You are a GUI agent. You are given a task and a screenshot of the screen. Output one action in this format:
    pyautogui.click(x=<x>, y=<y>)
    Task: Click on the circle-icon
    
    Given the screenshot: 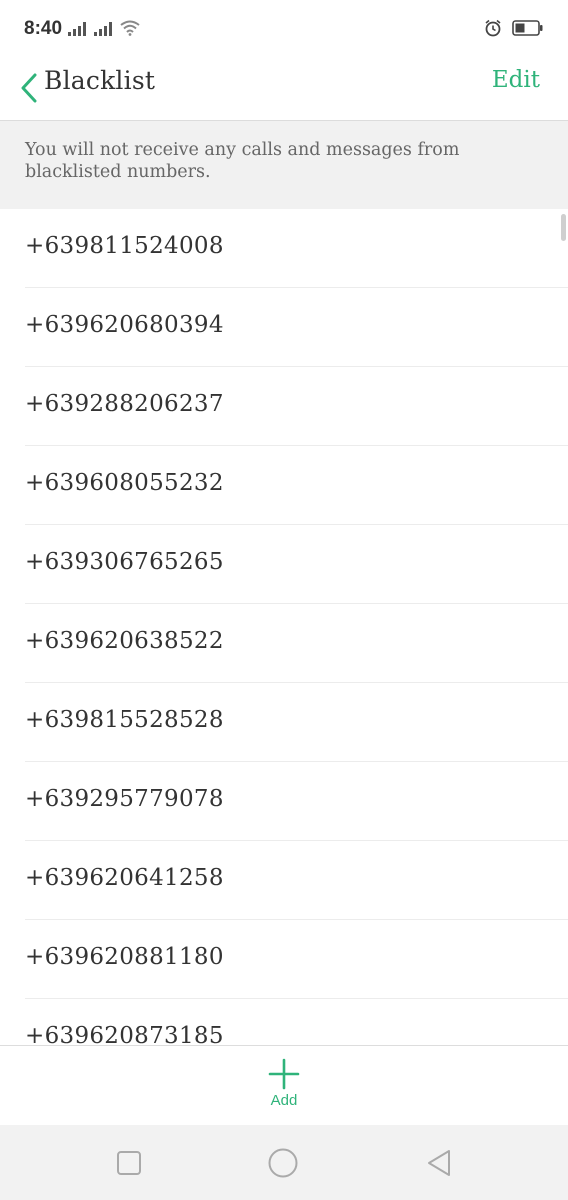 What is the action you would take?
    pyautogui.click(x=283, y=1163)
    